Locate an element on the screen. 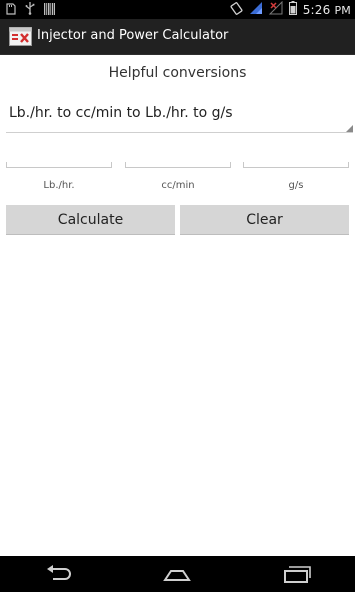  recent-apps-icon is located at coordinates (297, 574).